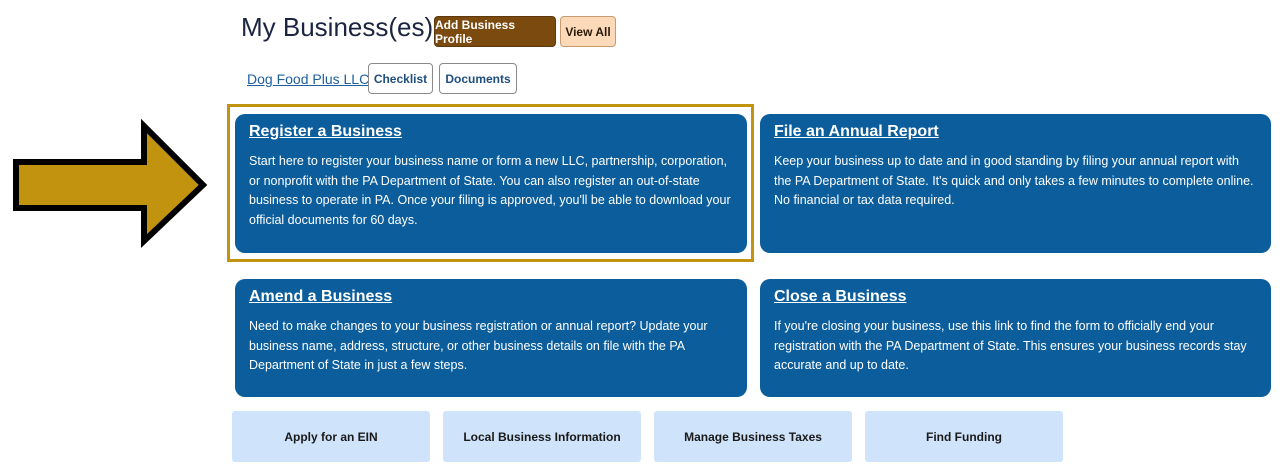  What do you see at coordinates (110, 183) in the screenshot?
I see `right-arrow-icon` at bounding box center [110, 183].